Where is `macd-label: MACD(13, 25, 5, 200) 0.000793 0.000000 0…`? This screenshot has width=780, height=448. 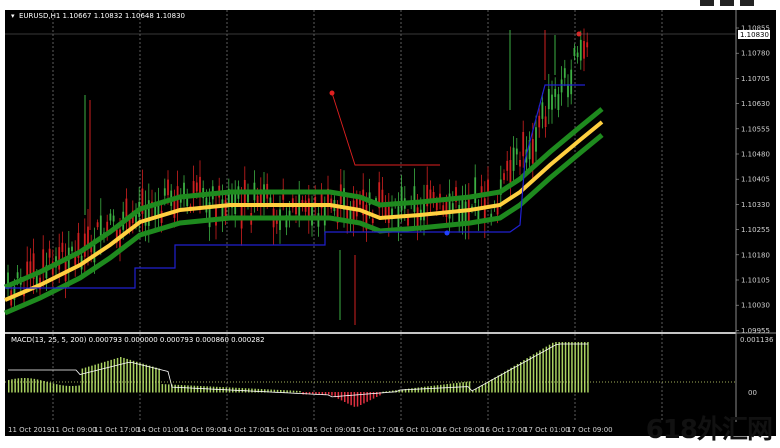 macd-label: MACD(13, 25, 5, 200) 0.000793 0.000000 0… is located at coordinates (138, 340).